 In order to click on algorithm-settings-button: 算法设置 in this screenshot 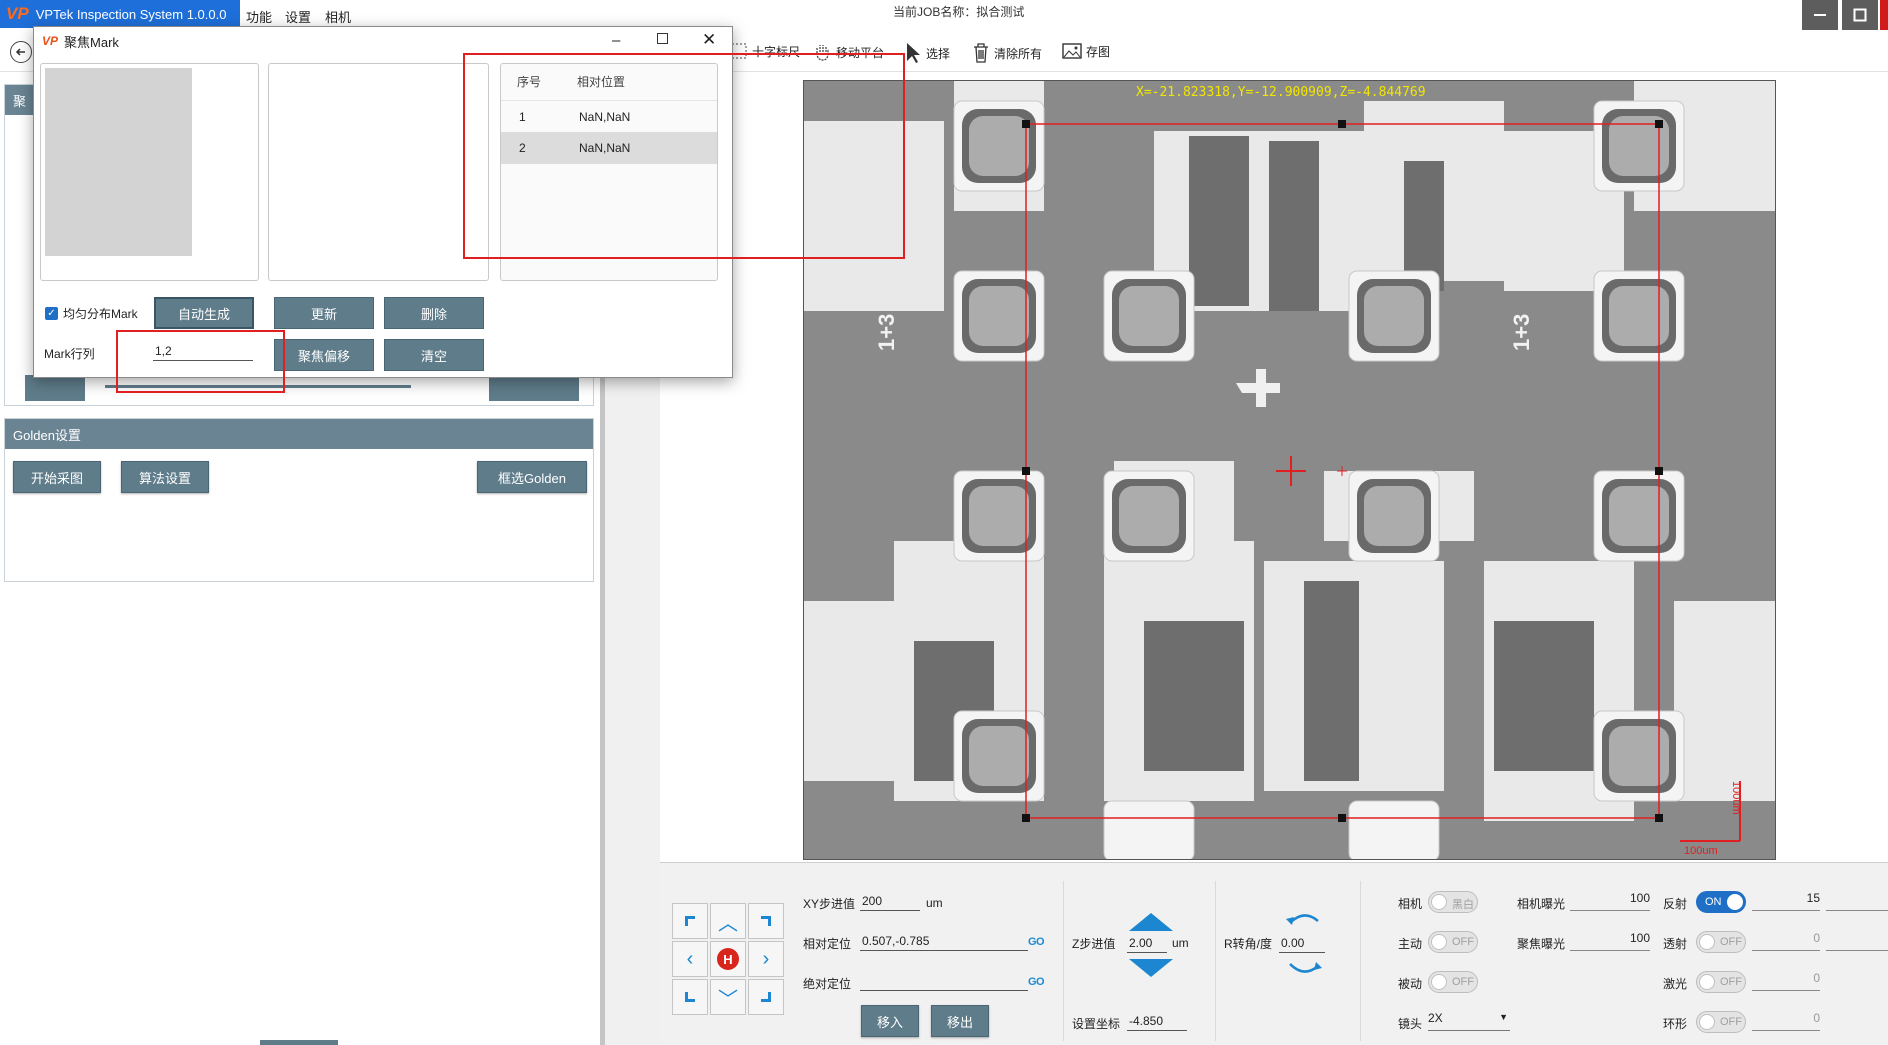, I will do `click(165, 477)`.